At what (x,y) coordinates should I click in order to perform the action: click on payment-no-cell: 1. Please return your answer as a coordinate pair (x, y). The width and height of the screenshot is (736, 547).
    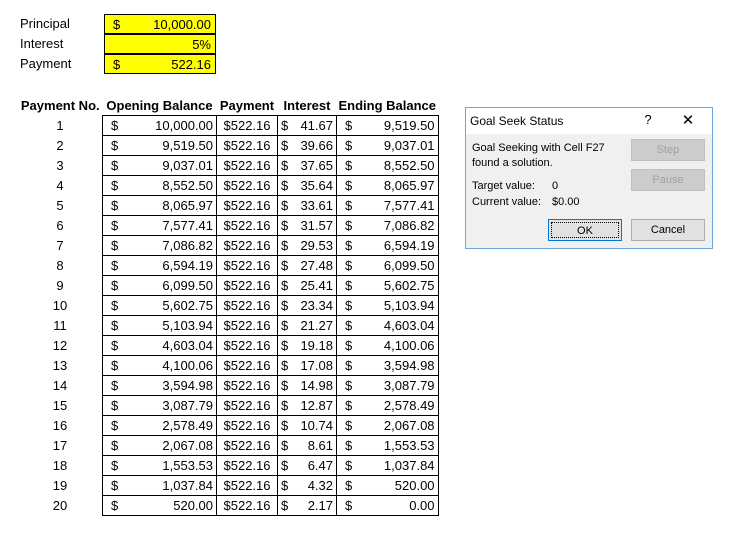
    Looking at the image, I should click on (60, 126).